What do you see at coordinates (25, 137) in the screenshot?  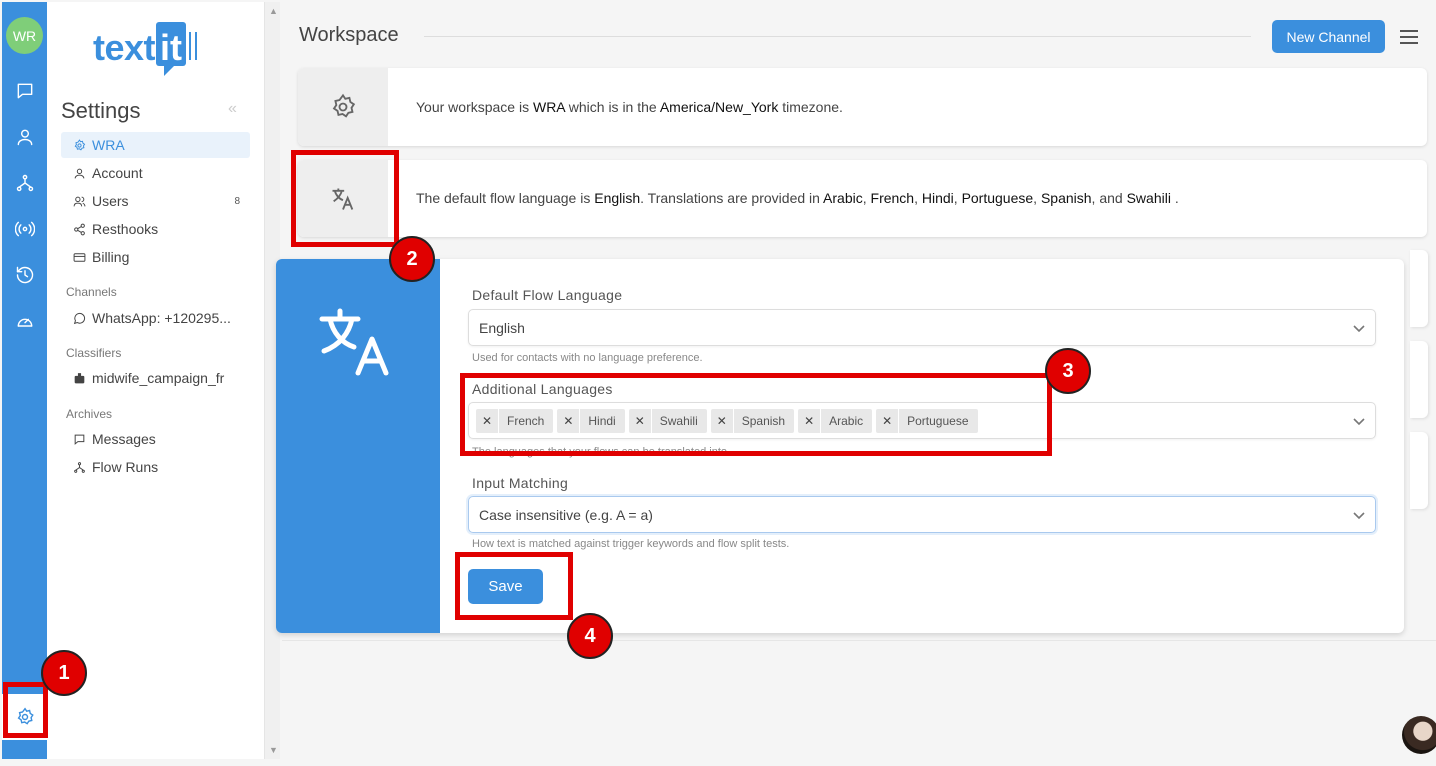 I see `contacts-icon` at bounding box center [25, 137].